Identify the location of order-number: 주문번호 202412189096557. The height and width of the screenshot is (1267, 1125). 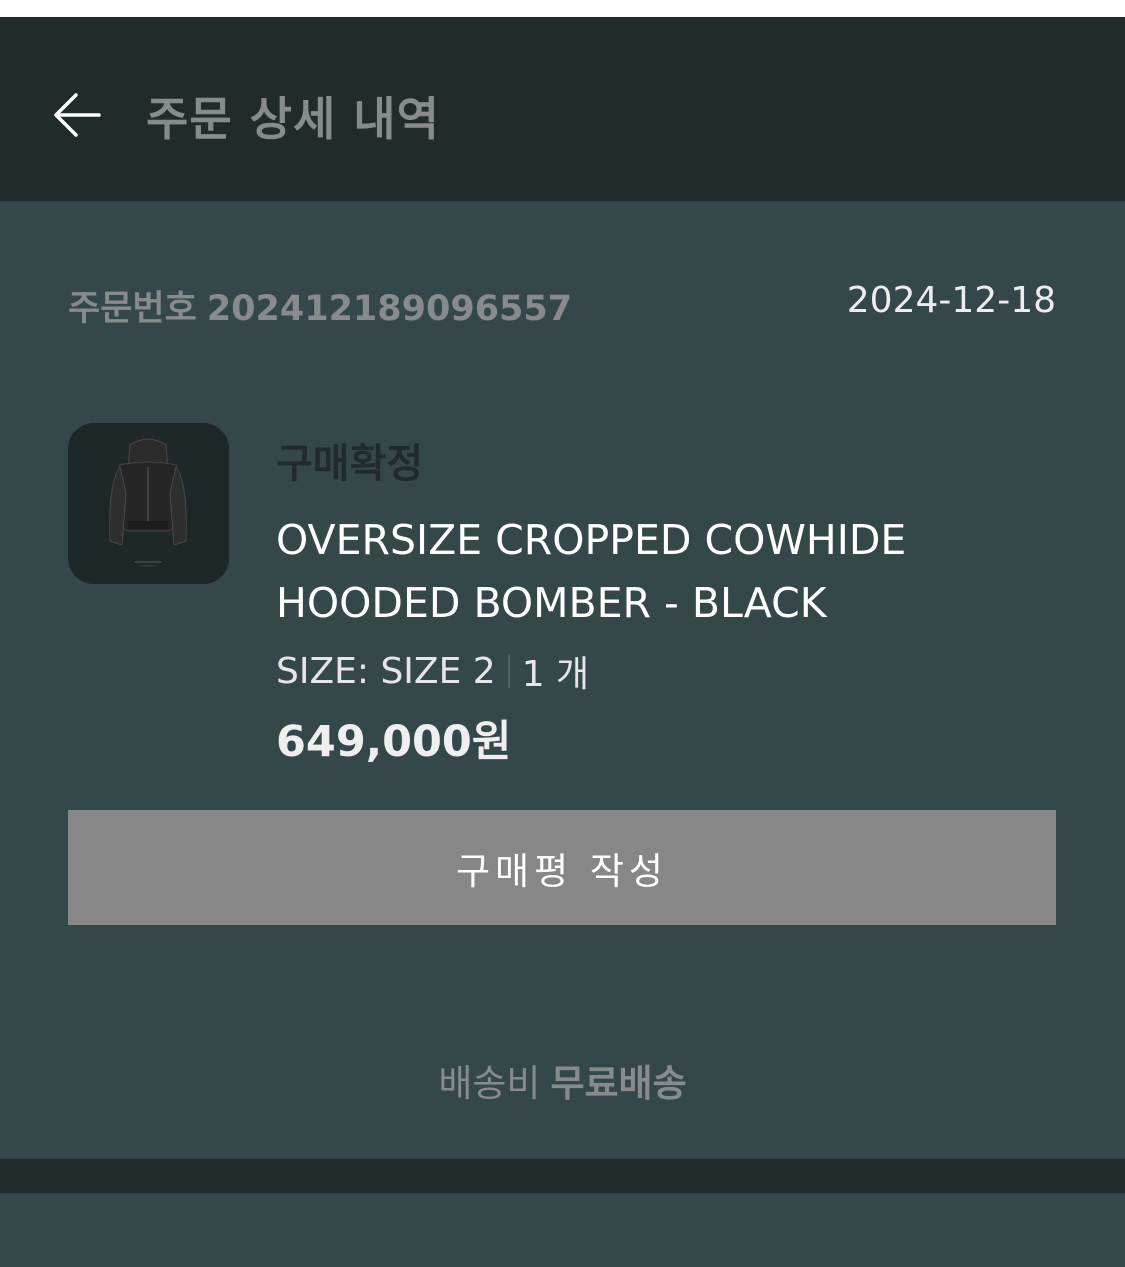
(320, 305).